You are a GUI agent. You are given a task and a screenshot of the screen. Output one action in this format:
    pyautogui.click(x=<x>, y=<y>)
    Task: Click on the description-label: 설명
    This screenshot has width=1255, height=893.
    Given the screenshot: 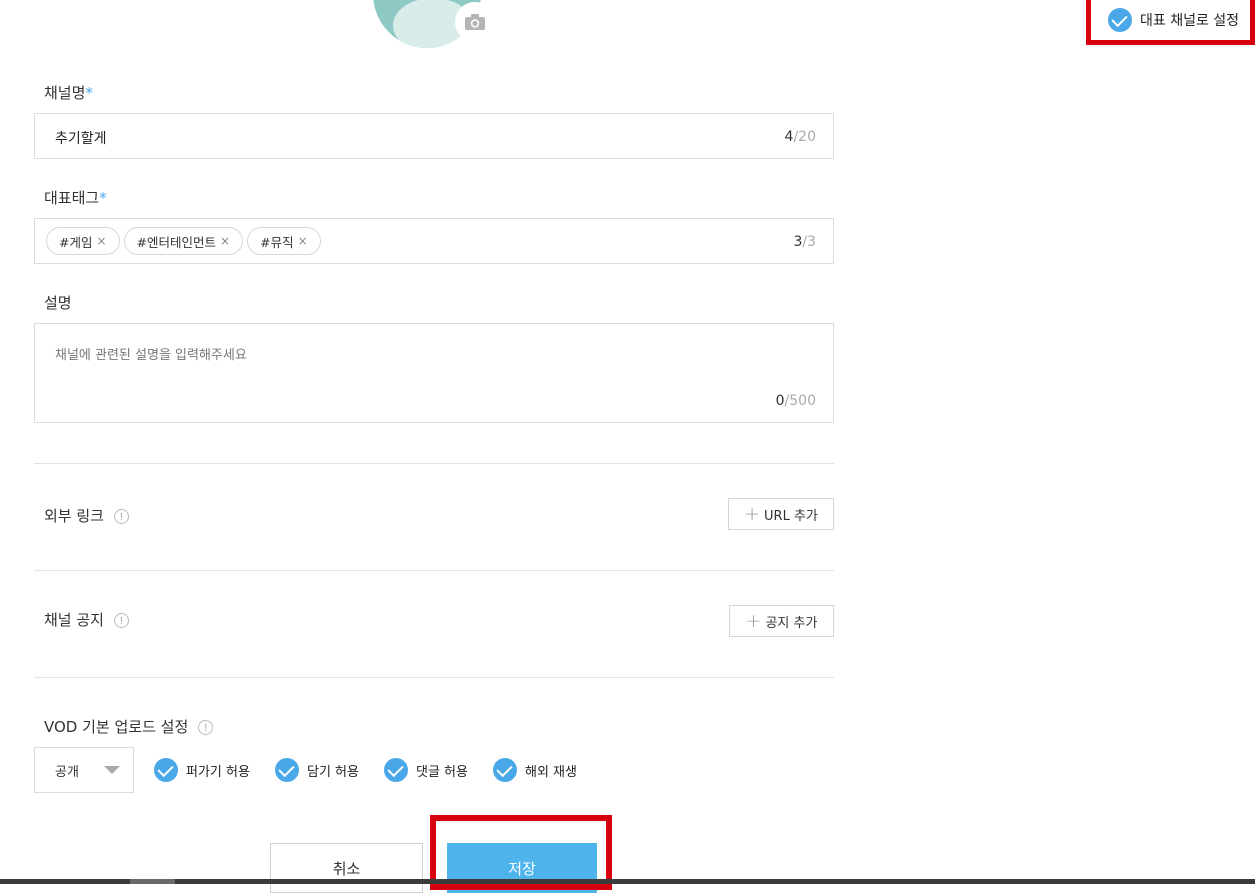 What is the action you would take?
    pyautogui.click(x=58, y=303)
    